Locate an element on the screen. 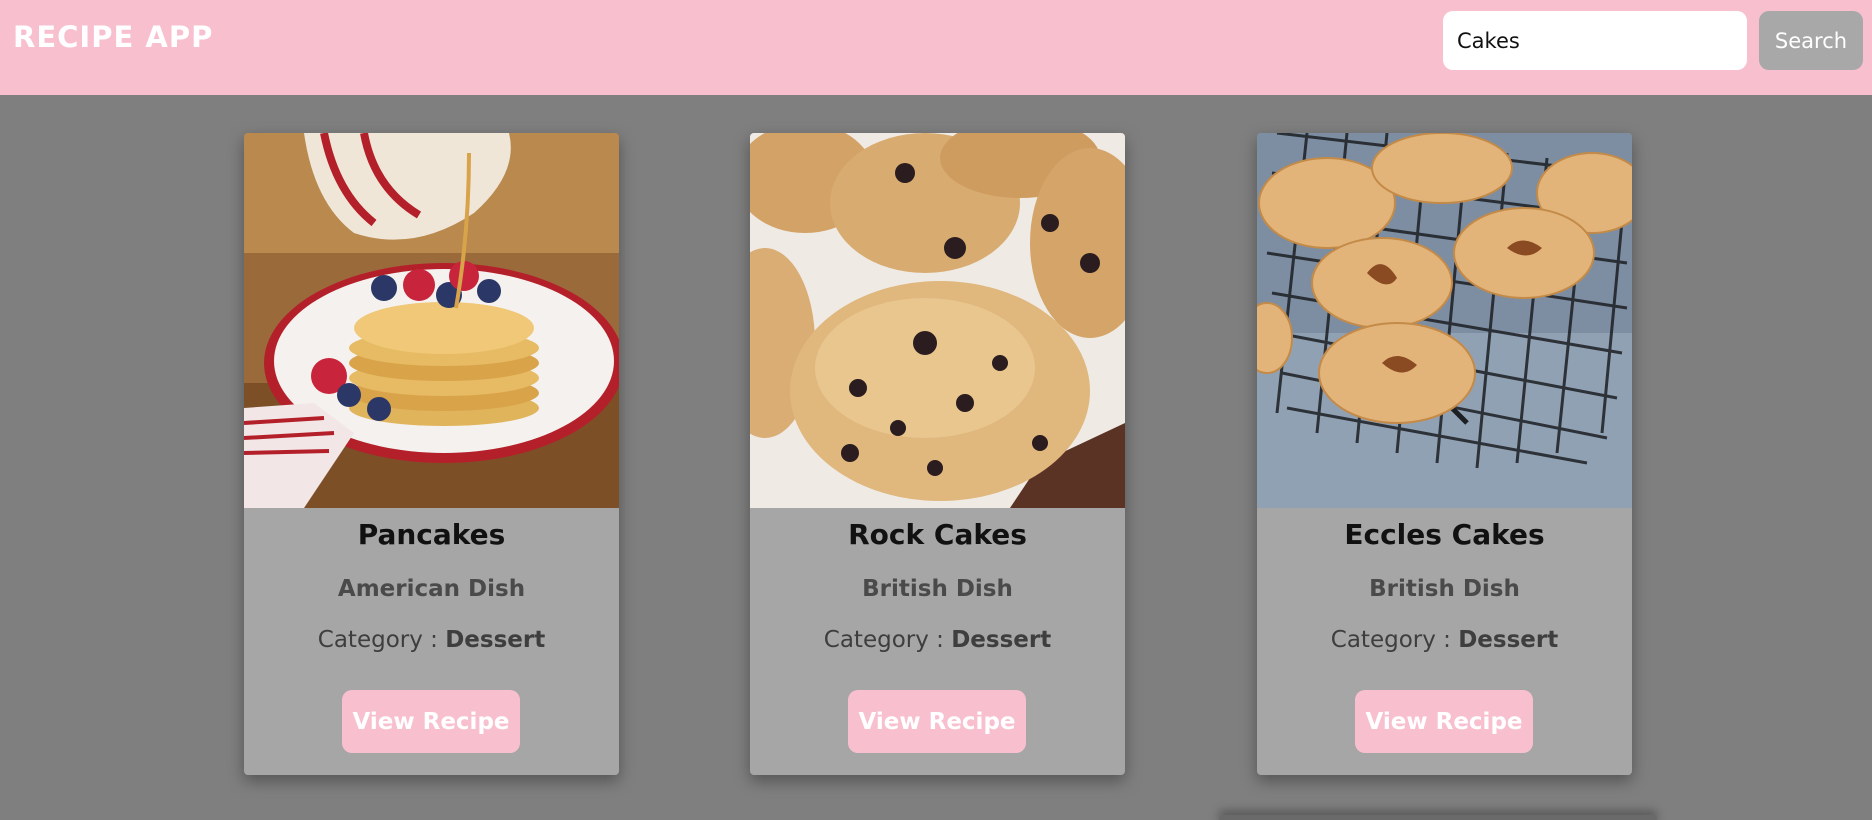  search-button: Search is located at coordinates (1811, 40).